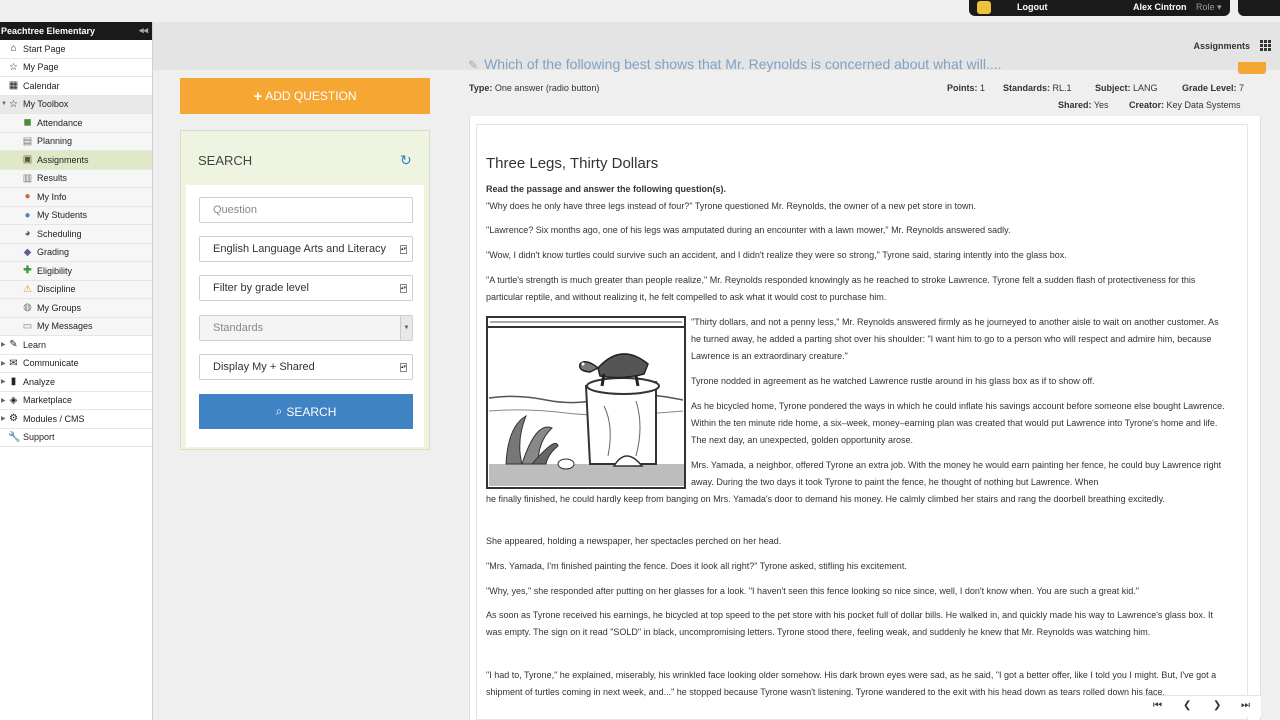 This screenshot has height=720, width=1280. Describe the element at coordinates (1259, 8) in the screenshot. I see `corner-tab` at that location.